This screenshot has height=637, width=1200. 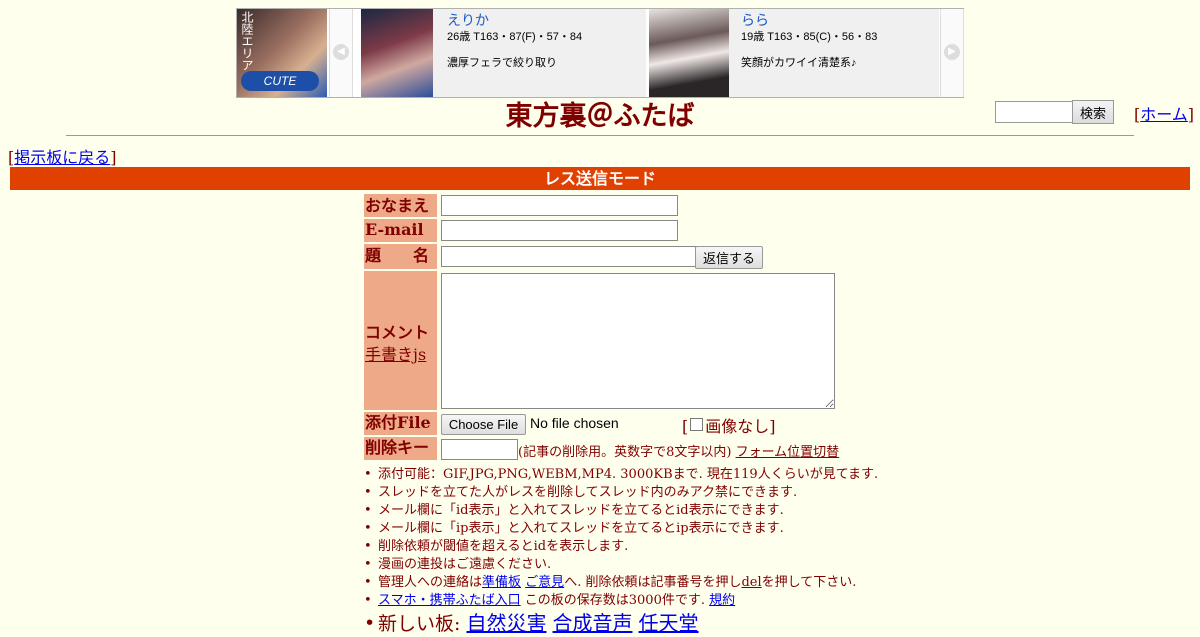 What do you see at coordinates (506, 623) in the screenshot?
I see `board-link-disaster: 自然災害` at bounding box center [506, 623].